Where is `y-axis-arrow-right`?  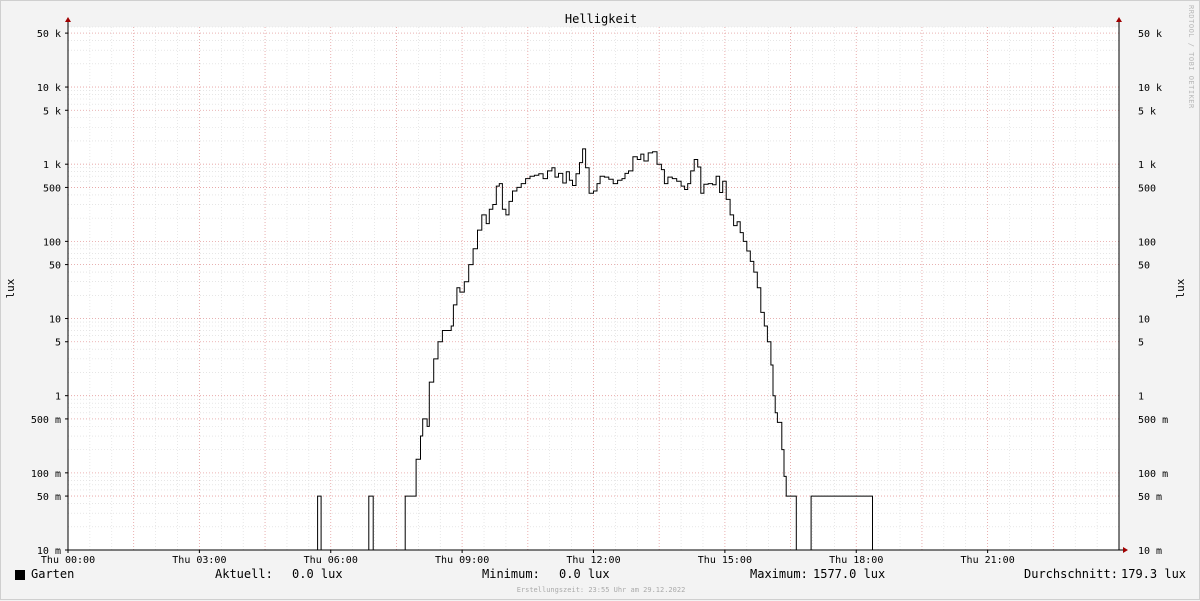
y-axis-arrow-right is located at coordinates (1119, 19).